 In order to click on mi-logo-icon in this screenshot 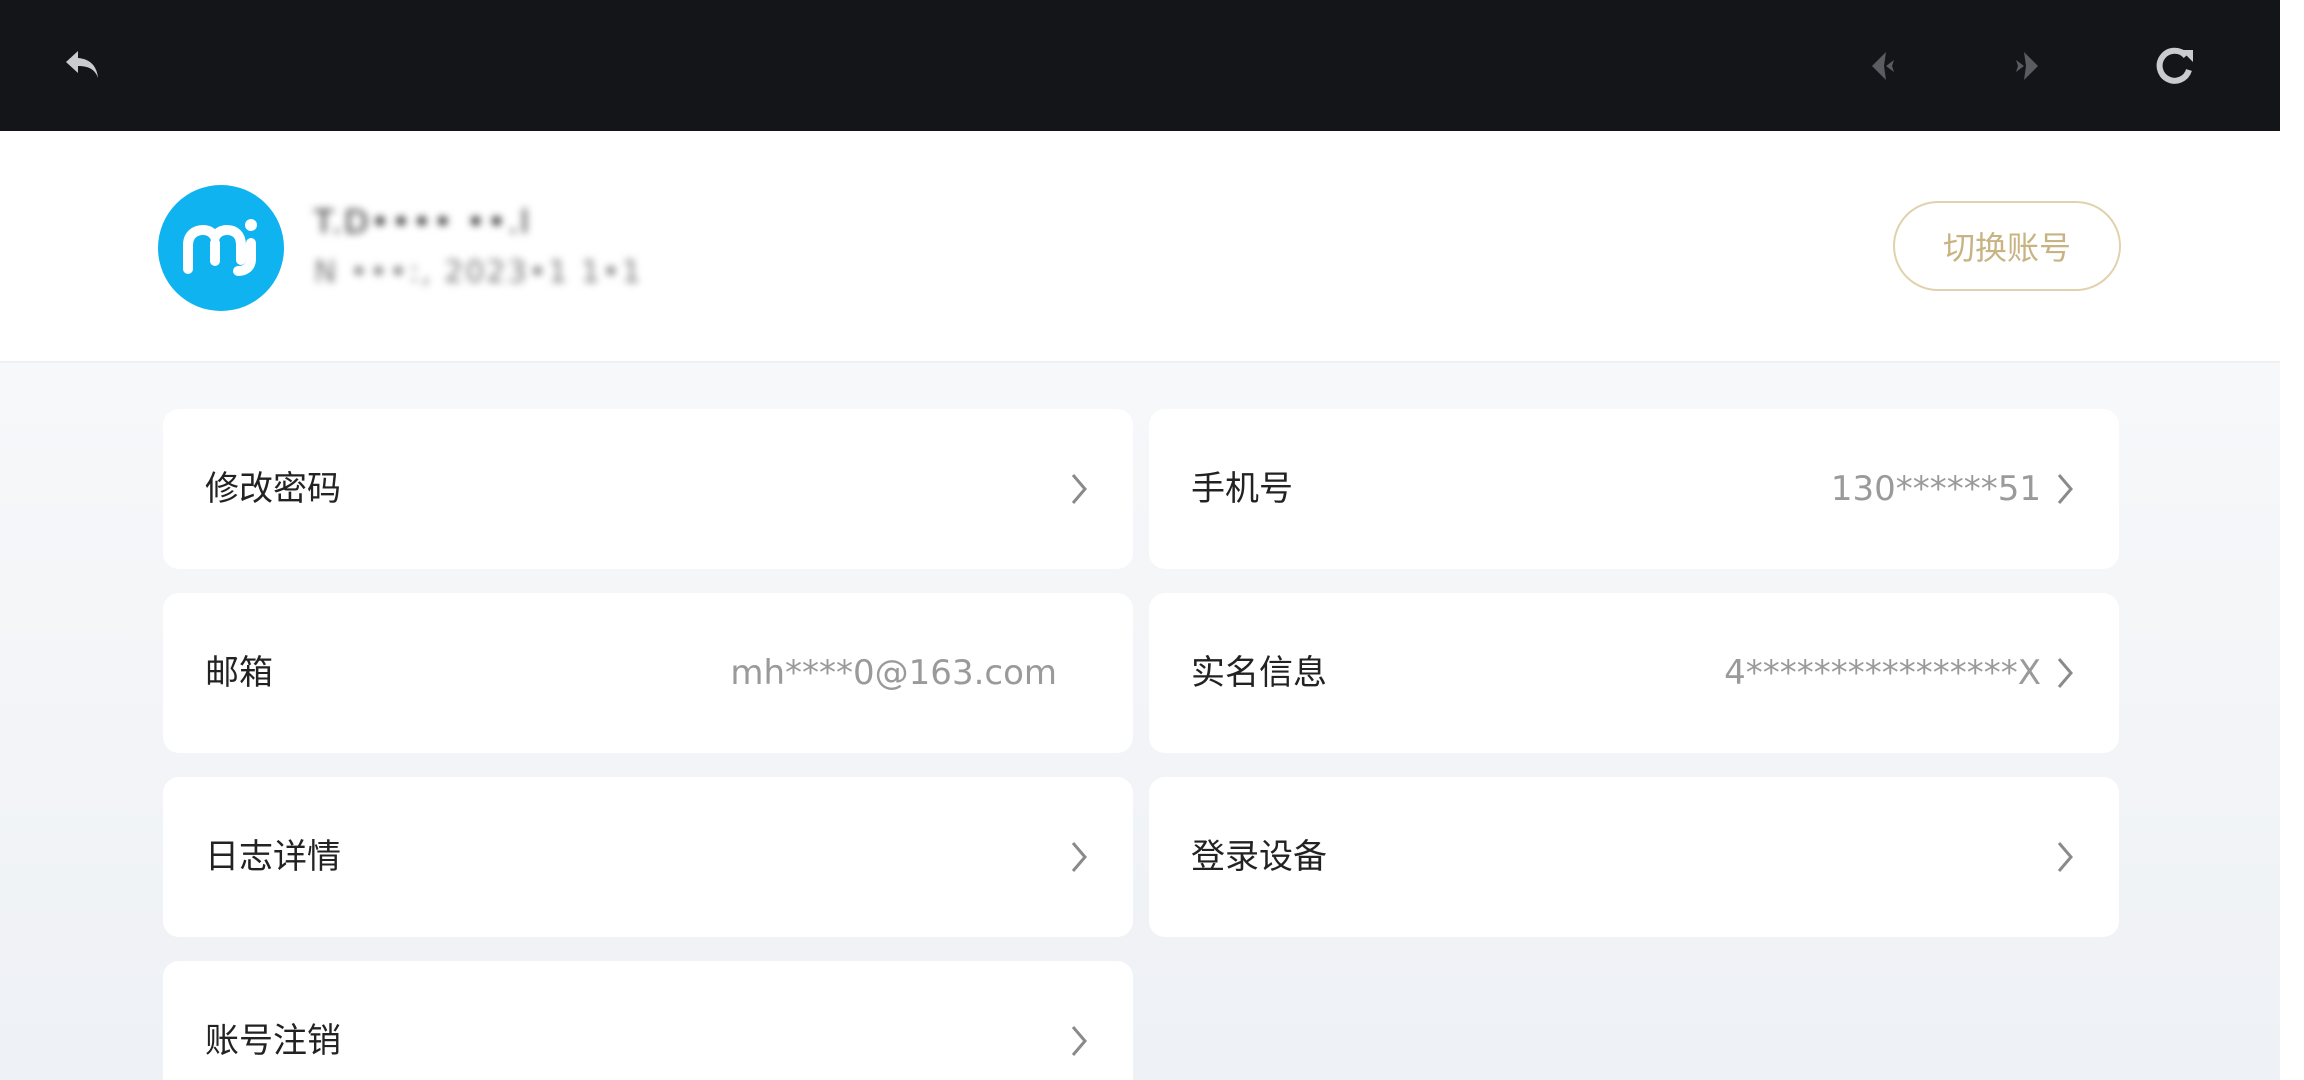, I will do `click(220, 247)`.